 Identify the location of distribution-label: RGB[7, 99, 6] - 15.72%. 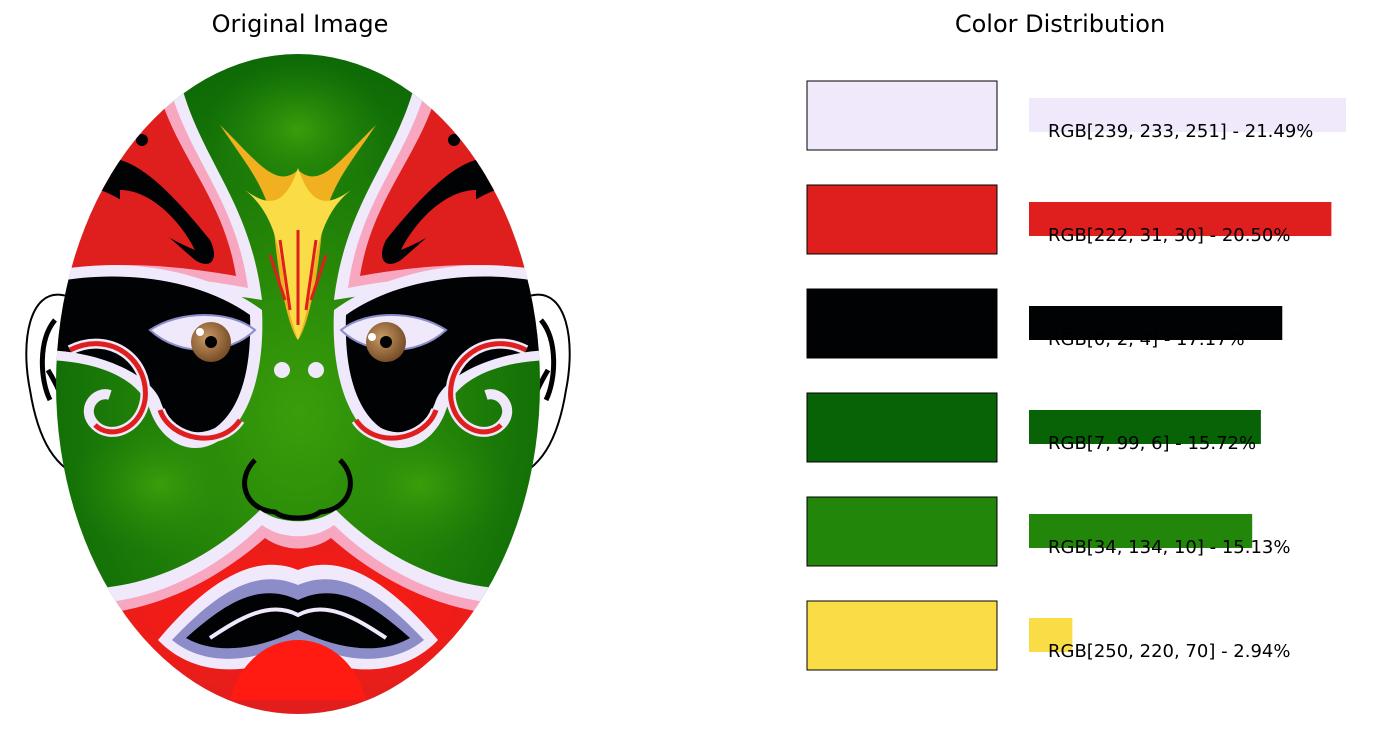
(1152, 443).